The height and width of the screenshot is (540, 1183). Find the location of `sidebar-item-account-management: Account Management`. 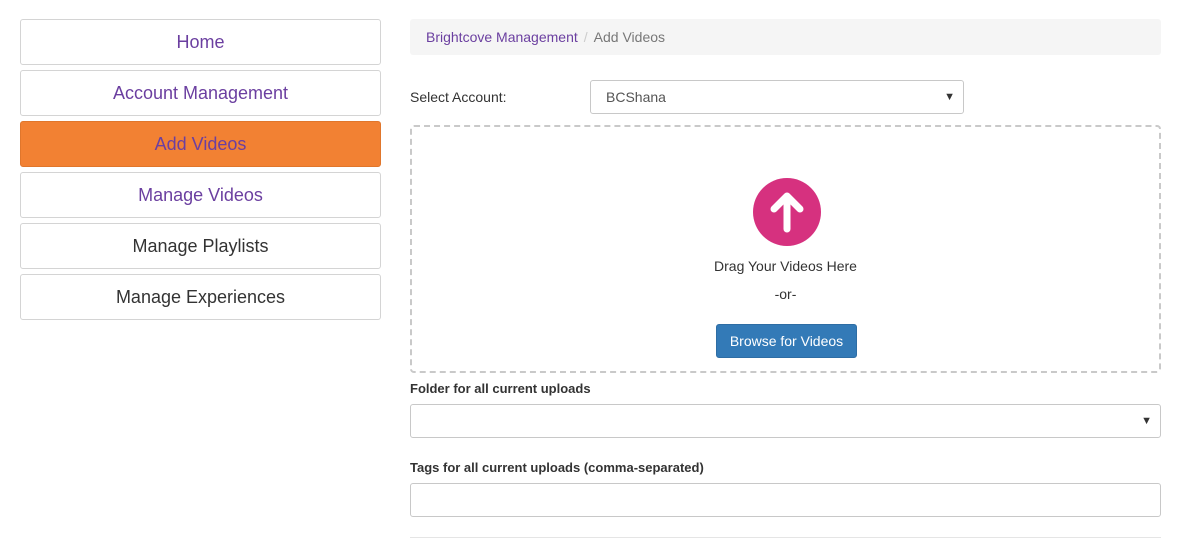

sidebar-item-account-management: Account Management is located at coordinates (200, 93).